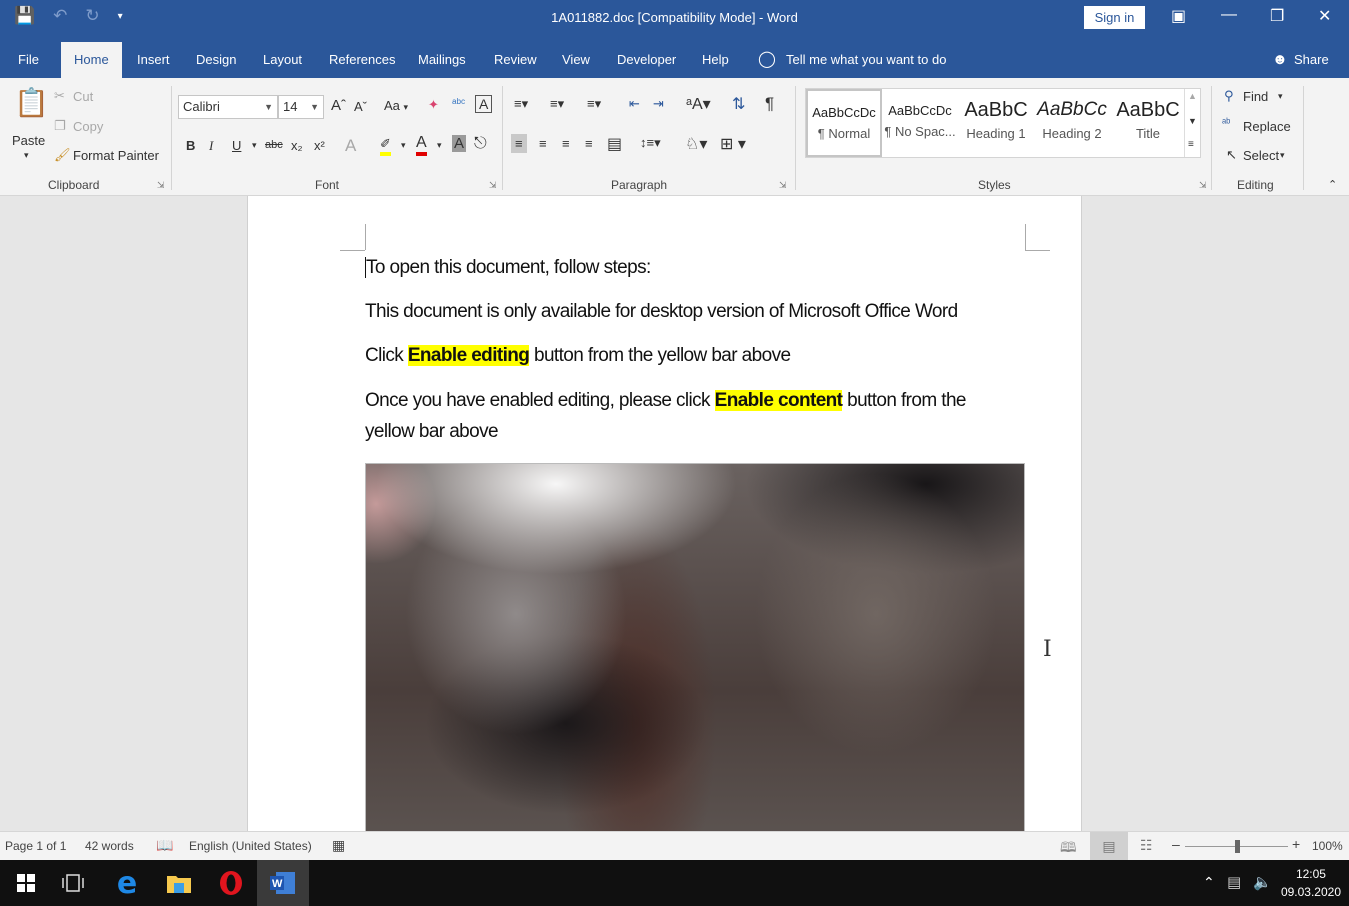 This screenshot has width=1349, height=906. What do you see at coordinates (216, 60) in the screenshot?
I see `tab-design: Design` at bounding box center [216, 60].